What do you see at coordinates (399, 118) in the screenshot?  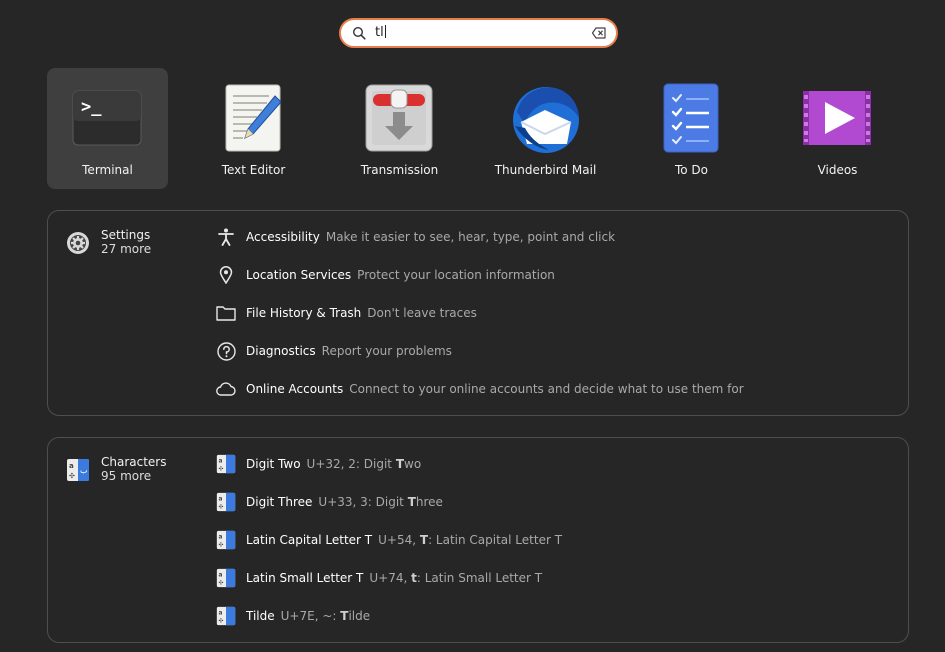 I see `transmission-icon` at bounding box center [399, 118].